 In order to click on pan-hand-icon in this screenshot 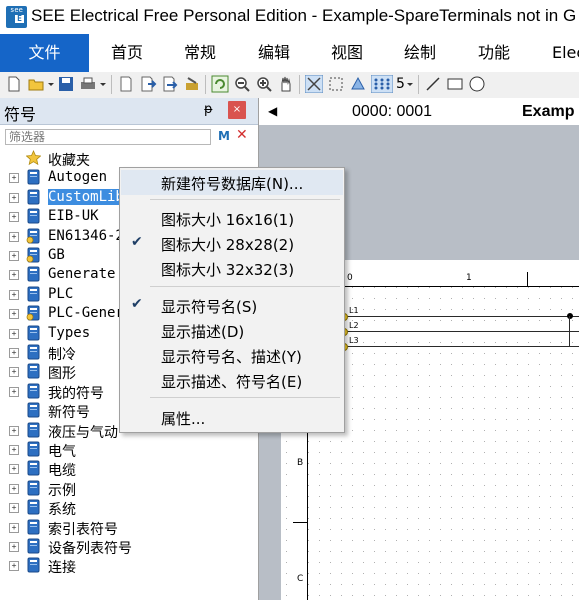, I will do `click(286, 84)`.